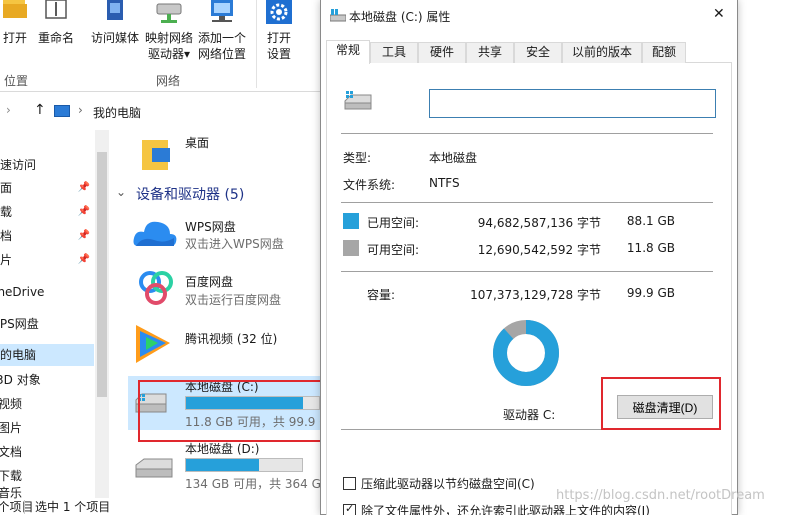 The image size is (787, 515). What do you see at coordinates (400, 17) in the screenshot?
I see `dialog-title: 本地磁盘 (C:) 属性` at bounding box center [400, 17].